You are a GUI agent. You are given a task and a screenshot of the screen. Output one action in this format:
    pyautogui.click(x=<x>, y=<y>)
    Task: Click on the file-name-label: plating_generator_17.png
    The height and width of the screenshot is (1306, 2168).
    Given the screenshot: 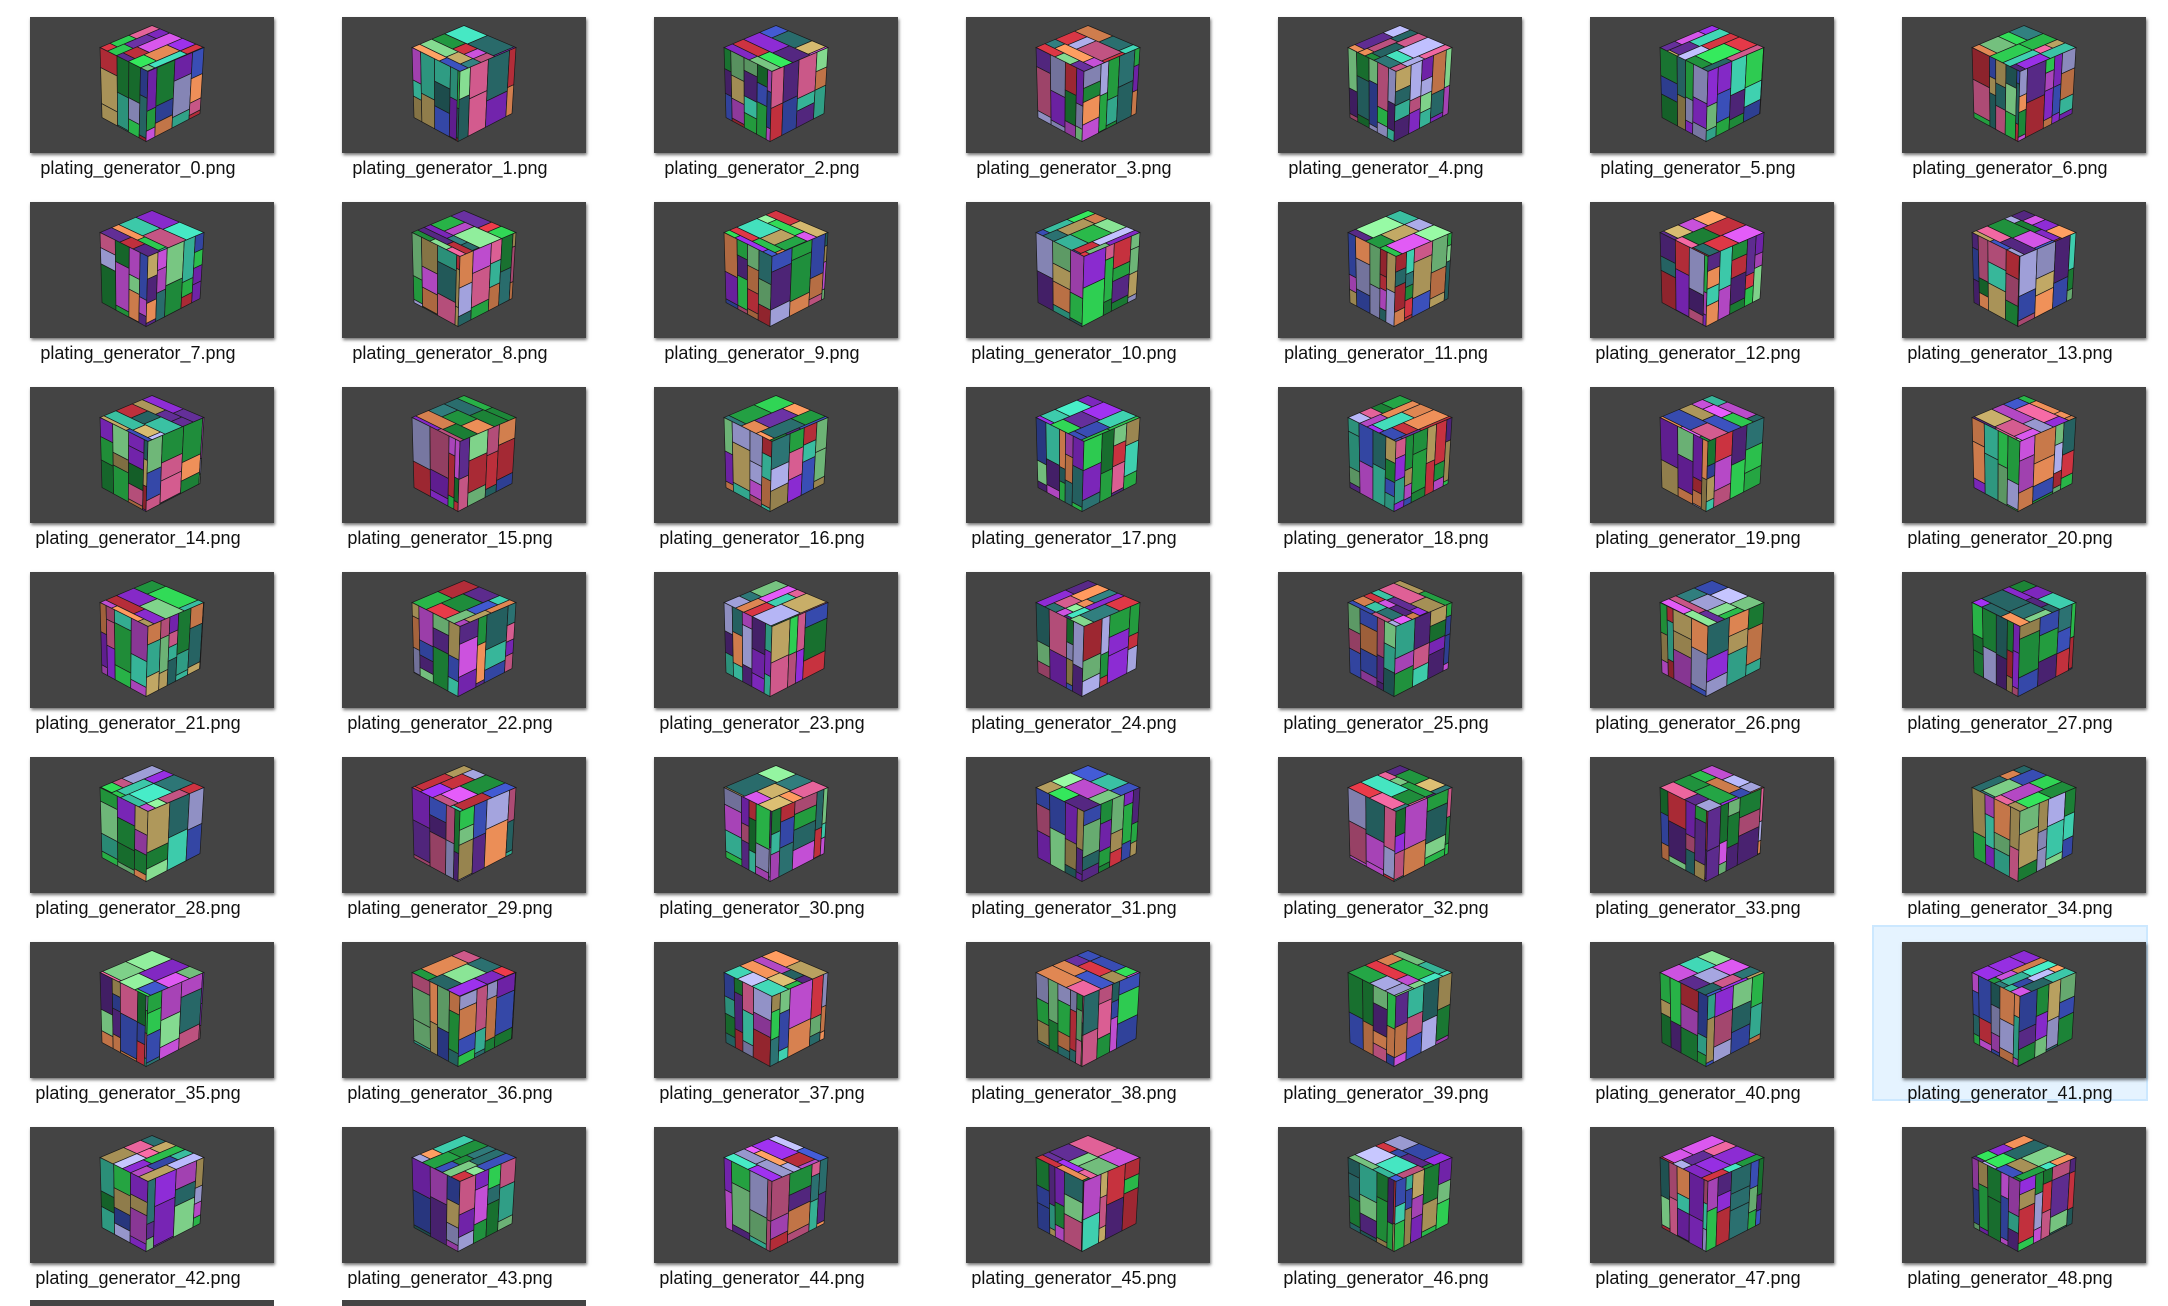 What is the action you would take?
    pyautogui.click(x=1074, y=538)
    